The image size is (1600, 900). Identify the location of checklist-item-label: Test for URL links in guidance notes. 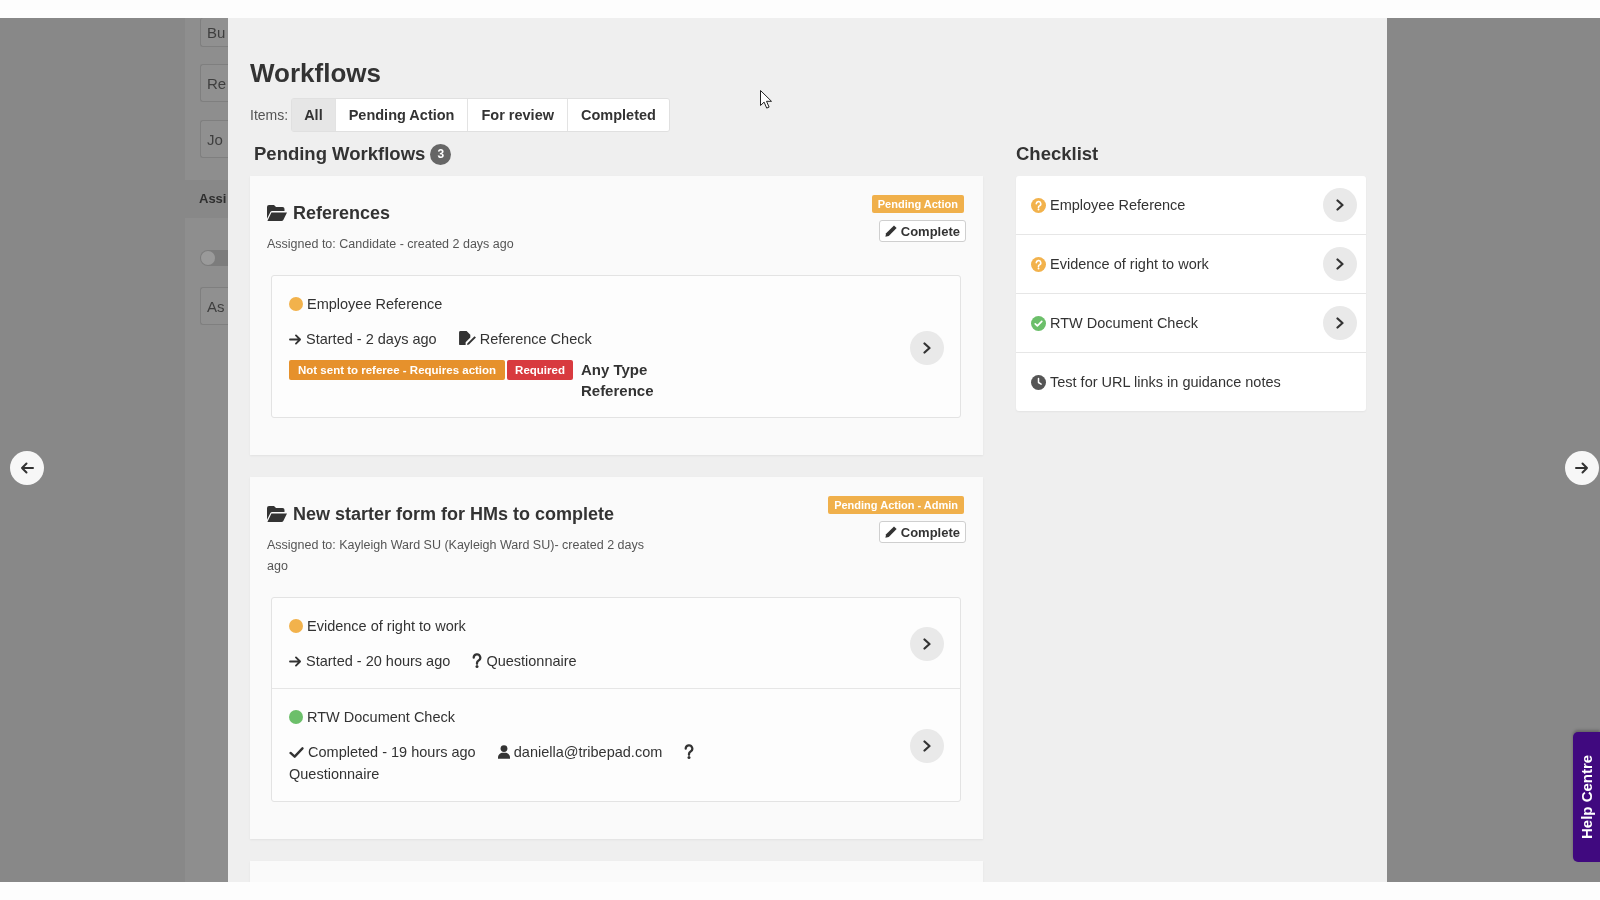
(1165, 382).